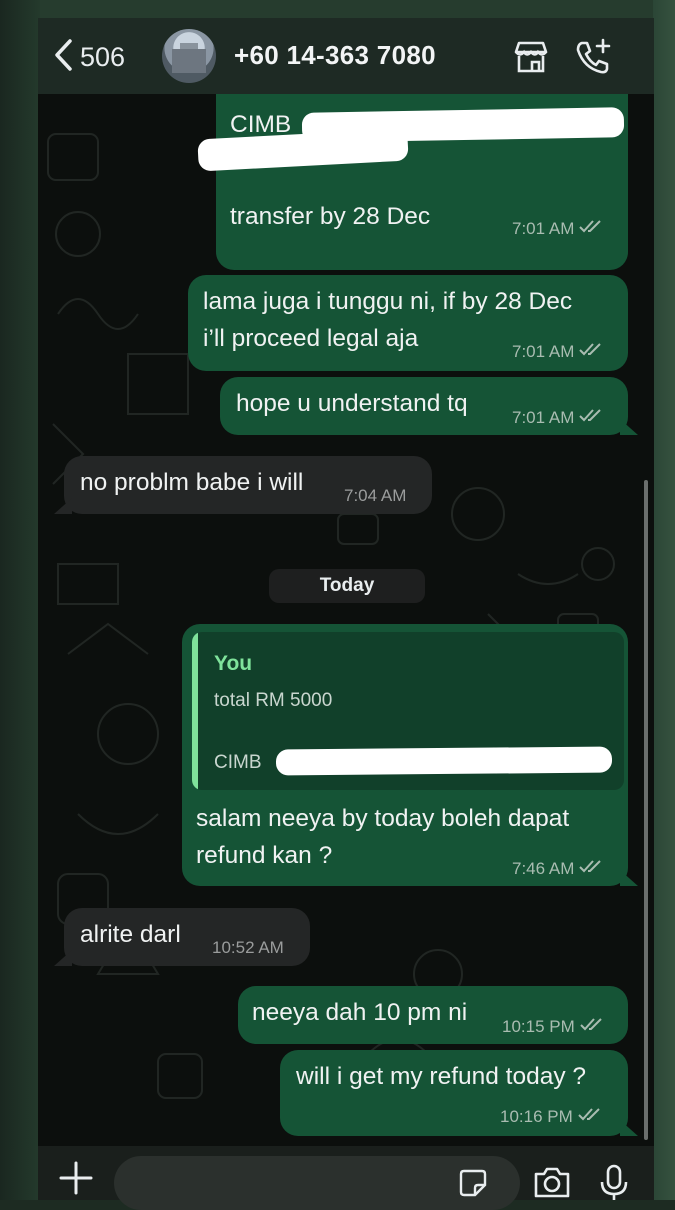 Image resolution: width=675 pixels, height=1210 pixels. What do you see at coordinates (189, 61) in the screenshot?
I see `avatar-photo-building` at bounding box center [189, 61].